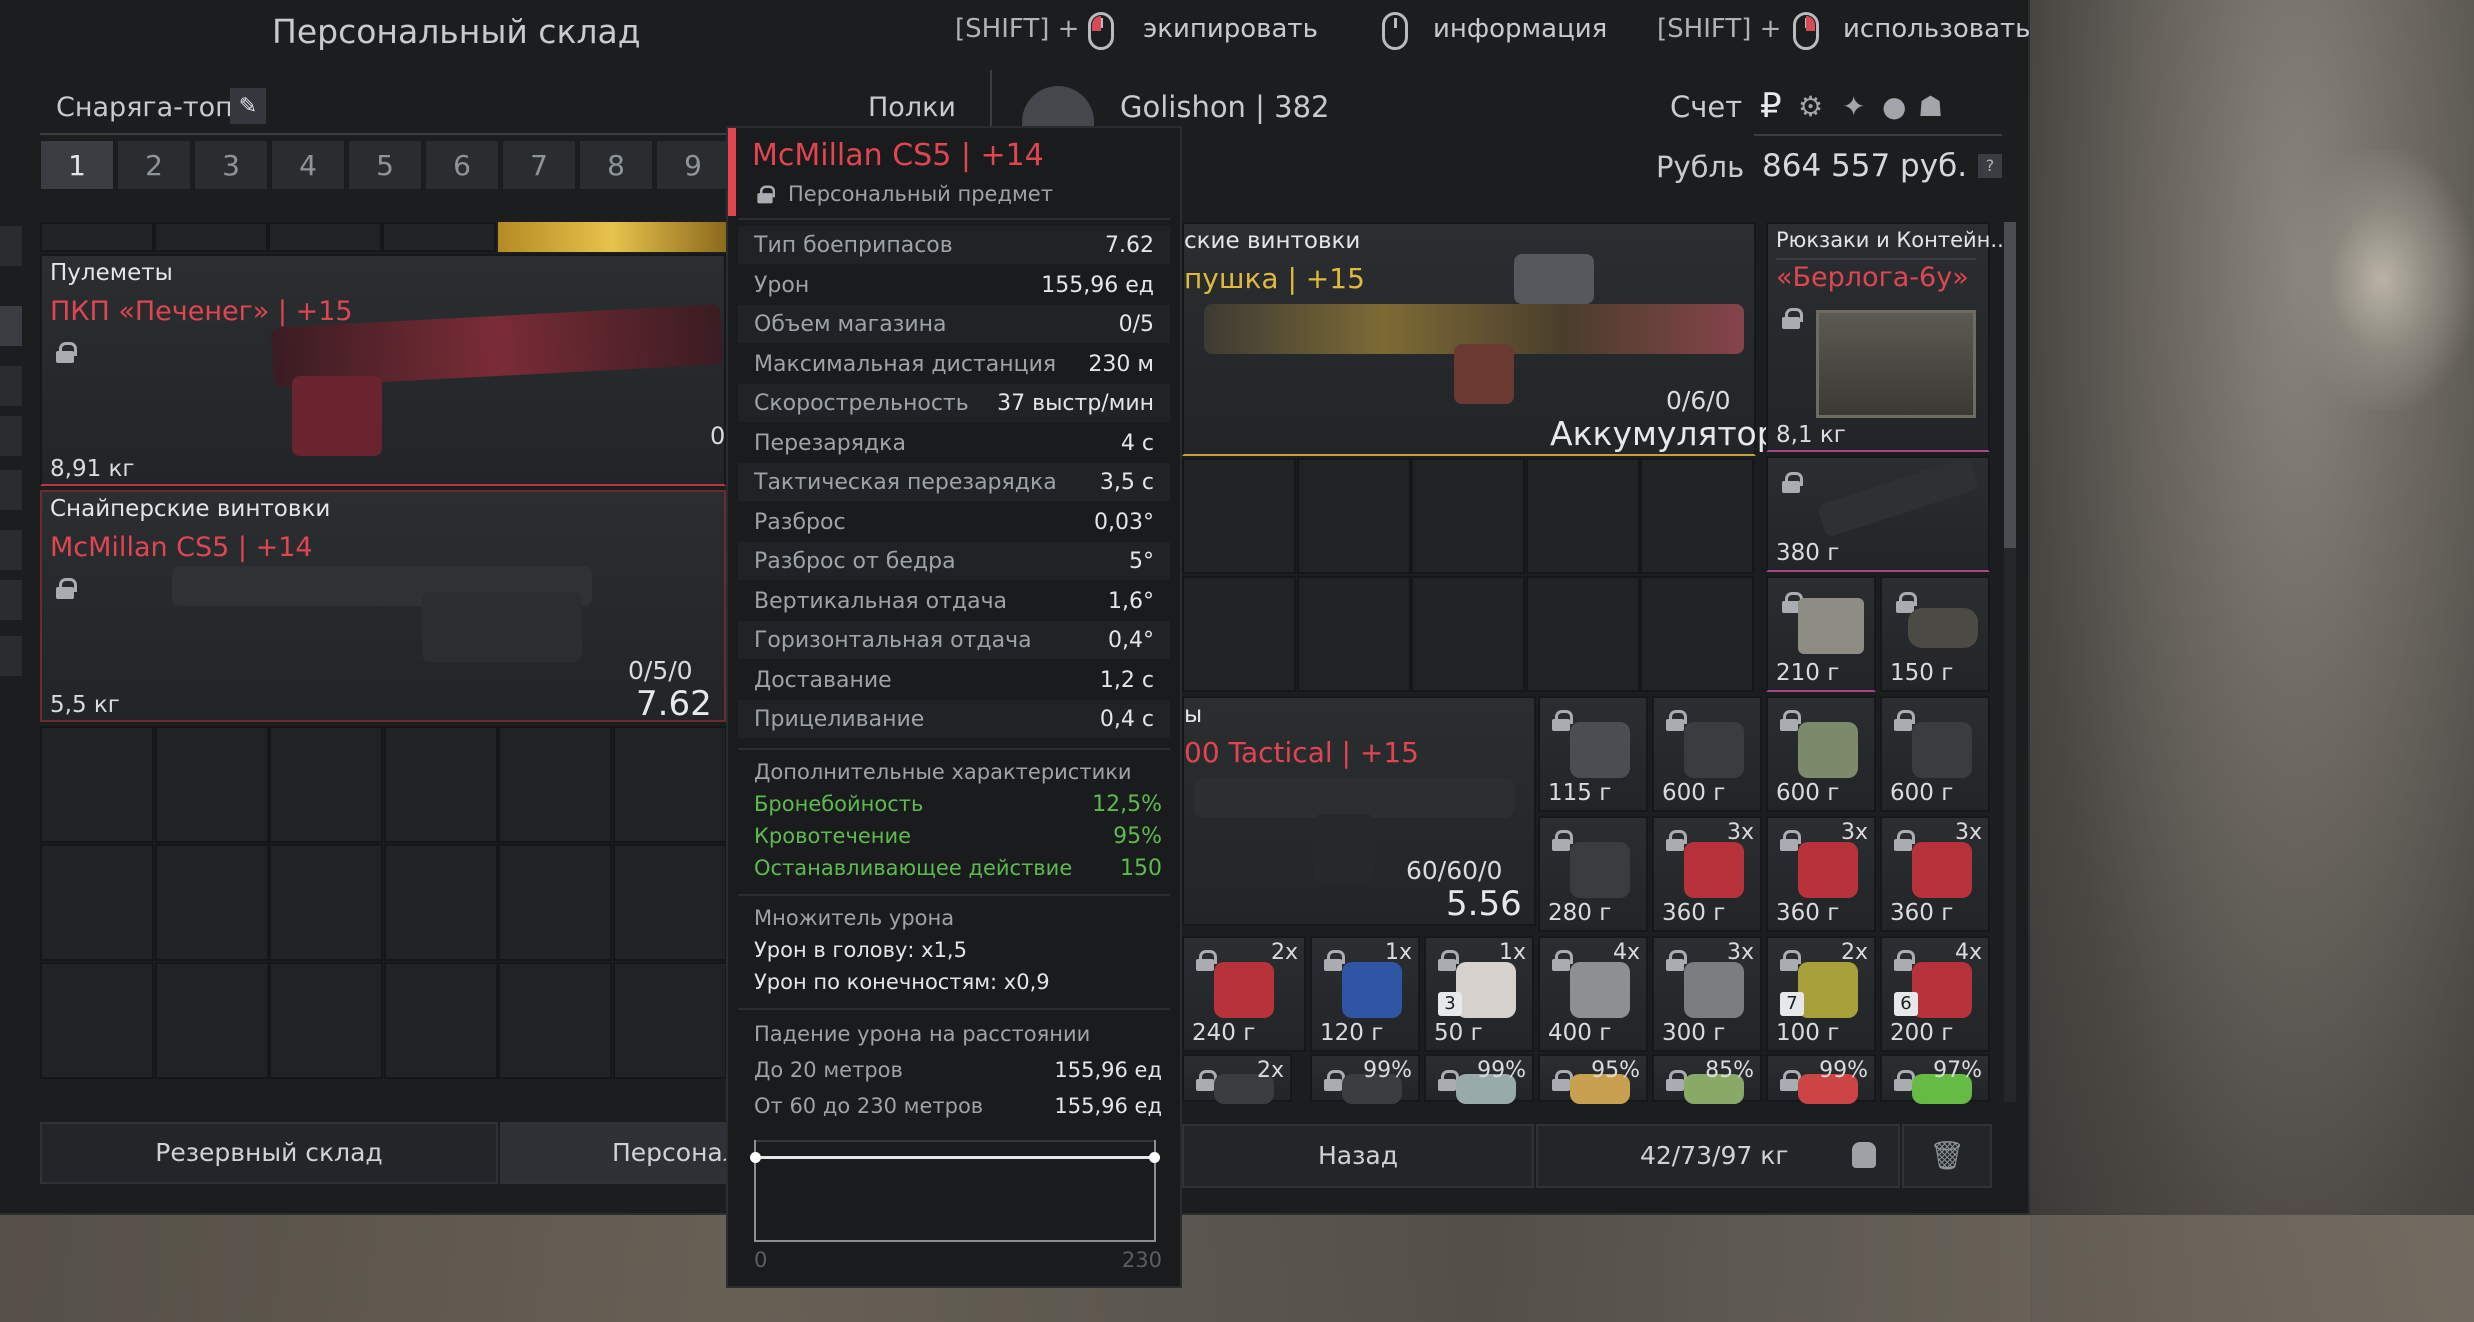  What do you see at coordinates (269, 1153) in the screenshot?
I see `reserve-storage-button: Резервный склад` at bounding box center [269, 1153].